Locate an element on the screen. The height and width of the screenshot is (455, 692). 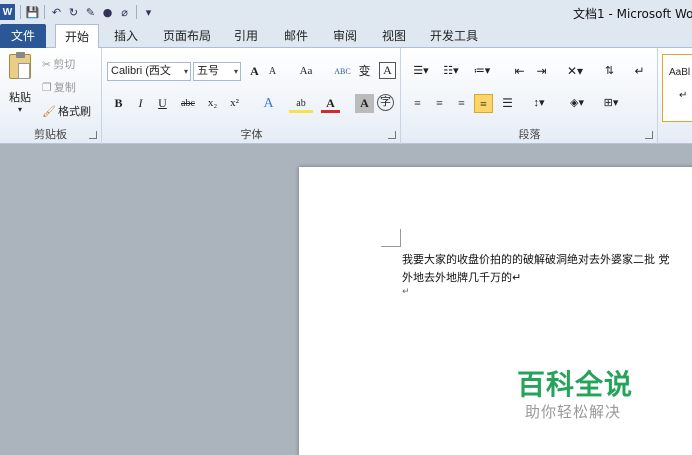
char-shading-button: A is located at coordinates (364, 103).